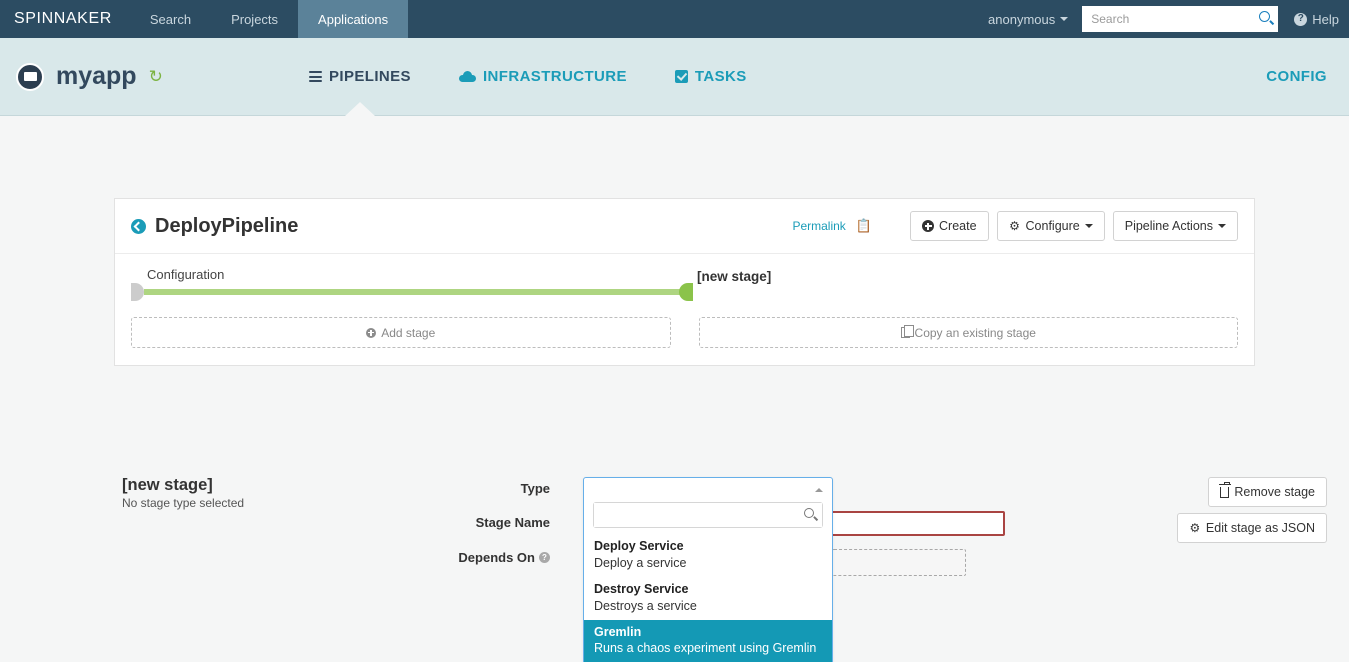 The width and height of the screenshot is (1349, 662). I want to click on stage-name-input, so click(914, 523).